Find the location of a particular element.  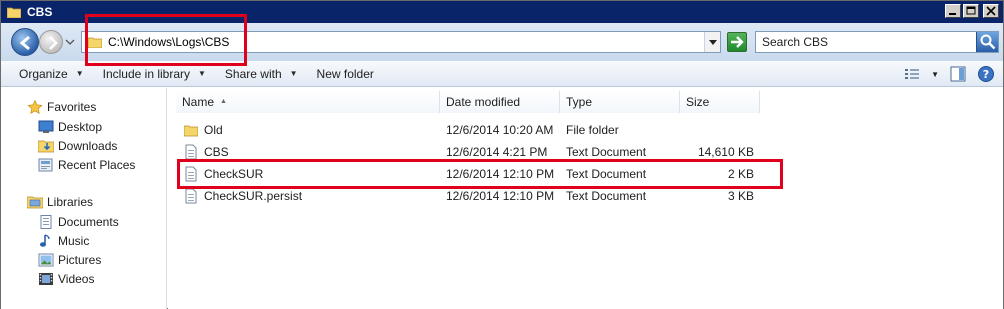

sidebar-item-label: Downloads is located at coordinates (88, 146).